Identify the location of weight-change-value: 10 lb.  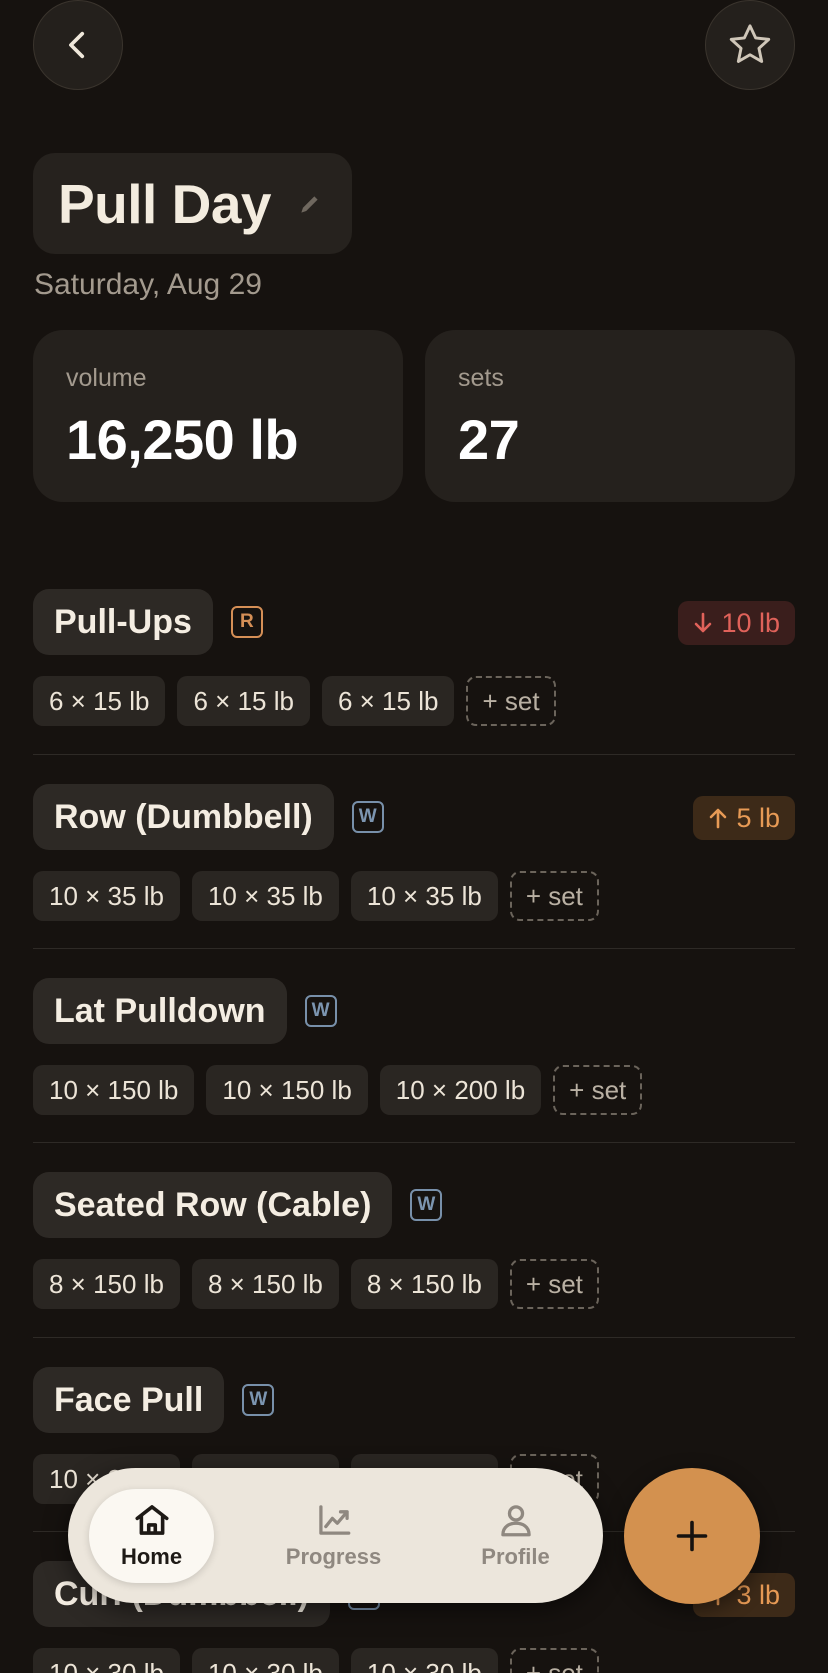
(750, 622).